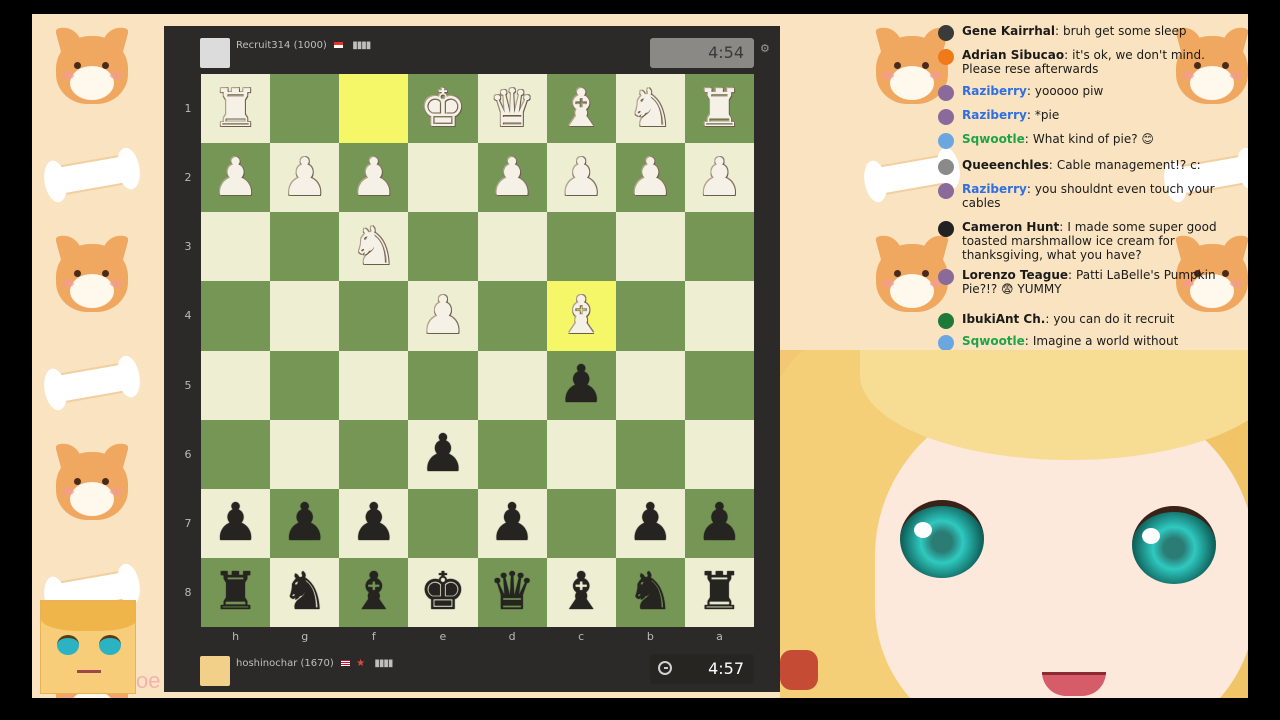 The height and width of the screenshot is (720, 1280). I want to click on square-b4, so click(650, 316).